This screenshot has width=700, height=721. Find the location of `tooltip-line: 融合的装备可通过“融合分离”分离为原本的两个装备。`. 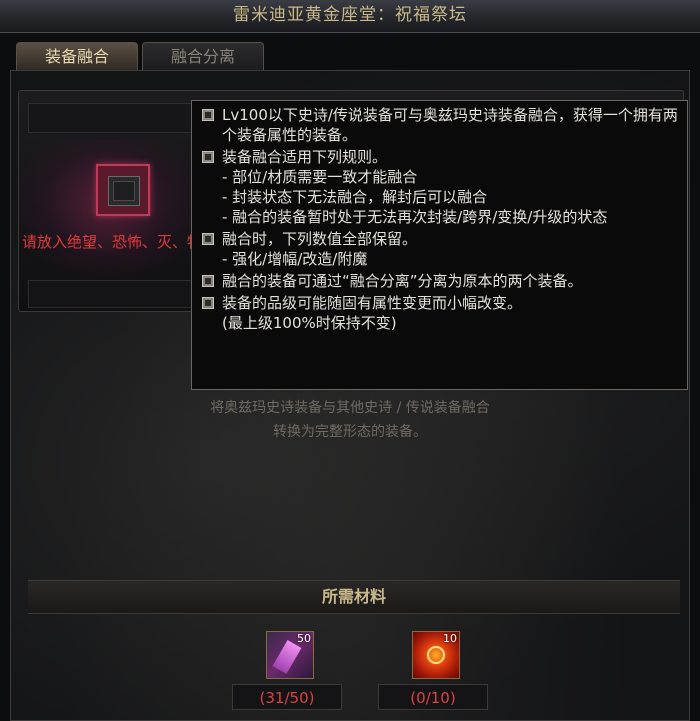

tooltip-line: 融合的装备可通过“融合分离”分离为原本的两个装备。 is located at coordinates (402, 281).